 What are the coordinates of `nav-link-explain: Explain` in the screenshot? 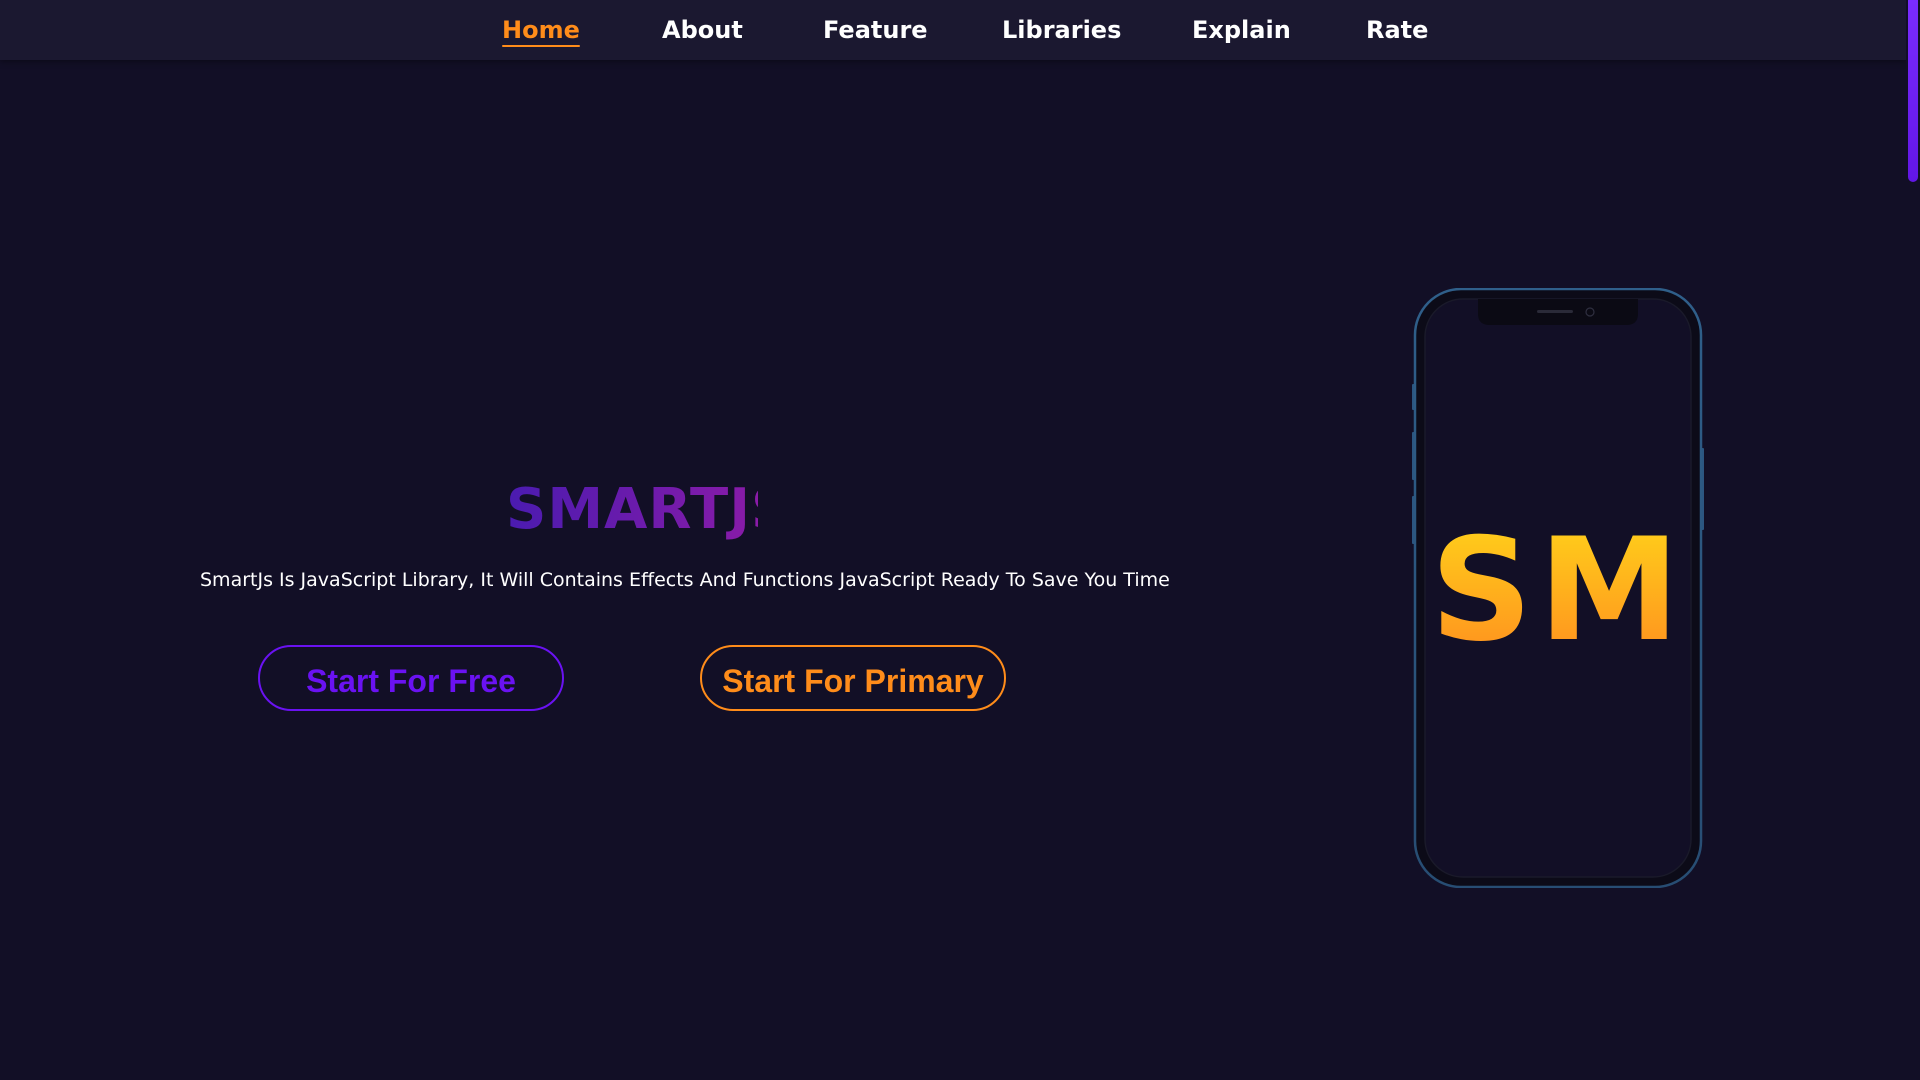 It's located at (1241, 30).